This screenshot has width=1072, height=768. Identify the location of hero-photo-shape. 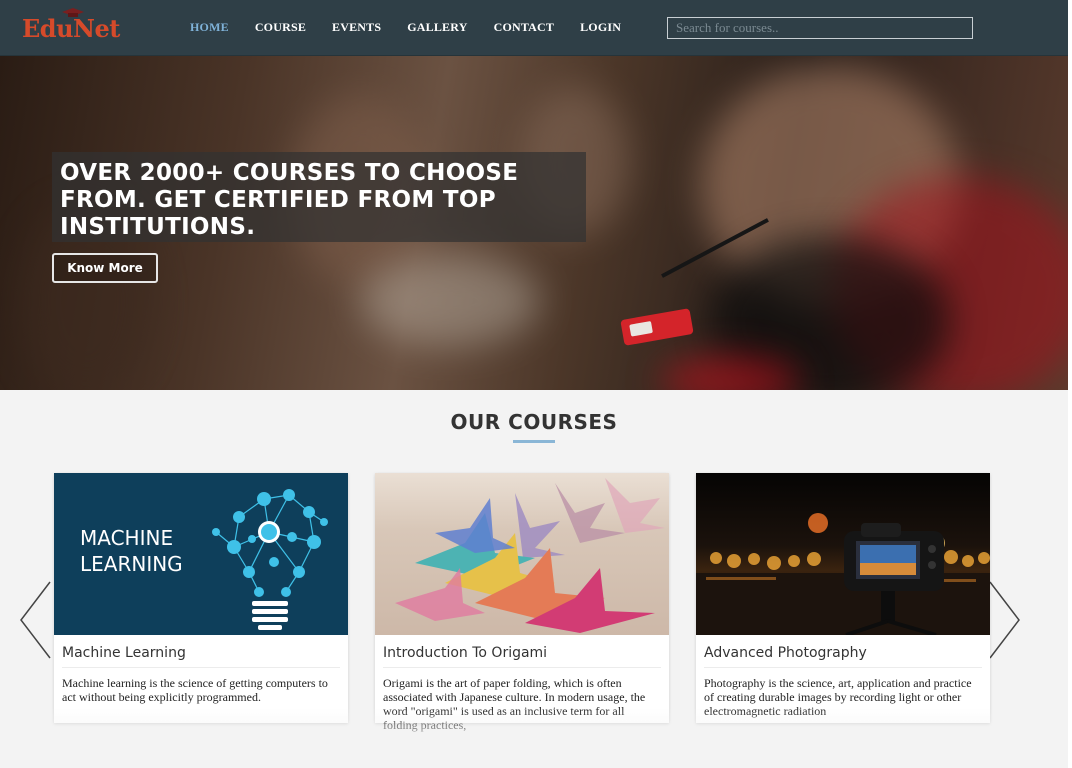
(450, 301).